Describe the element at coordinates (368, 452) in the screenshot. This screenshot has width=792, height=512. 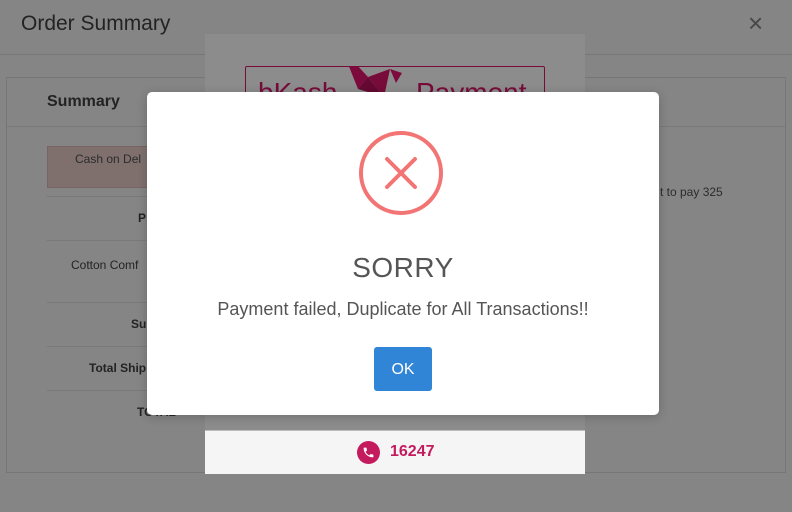
I see `phone-icon` at that location.